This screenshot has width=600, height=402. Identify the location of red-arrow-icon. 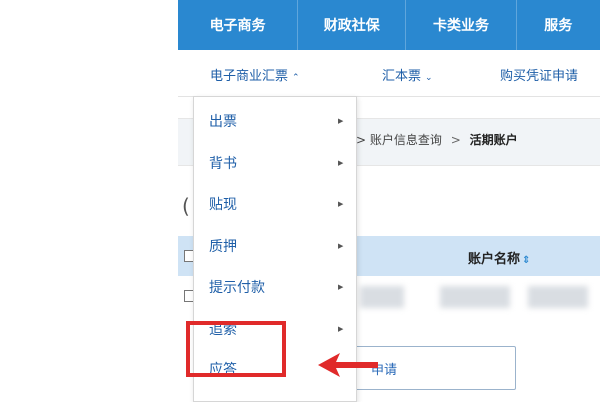
(348, 365).